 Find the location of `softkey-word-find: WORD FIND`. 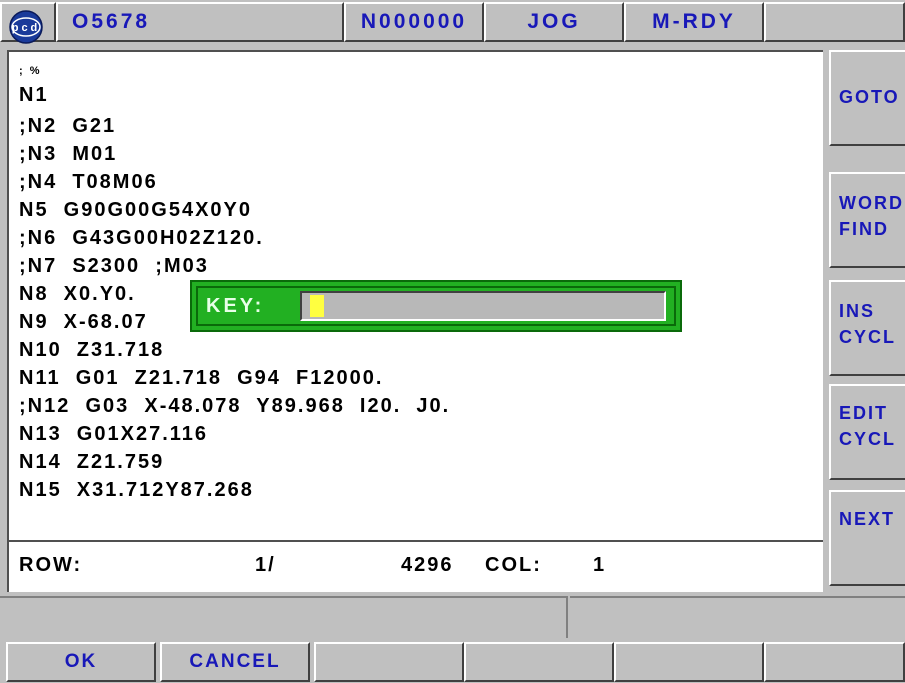

softkey-word-find: WORD FIND is located at coordinates (867, 220).